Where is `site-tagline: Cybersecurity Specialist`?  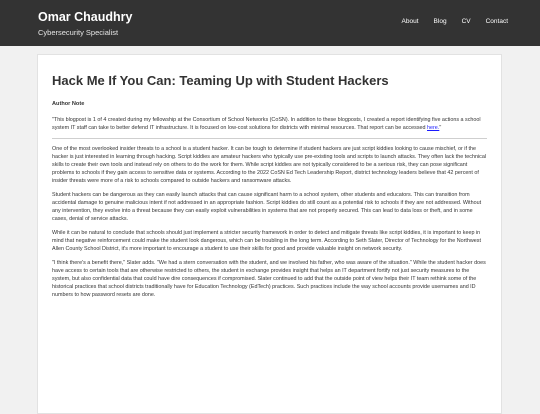 site-tagline: Cybersecurity Specialist is located at coordinates (78, 32).